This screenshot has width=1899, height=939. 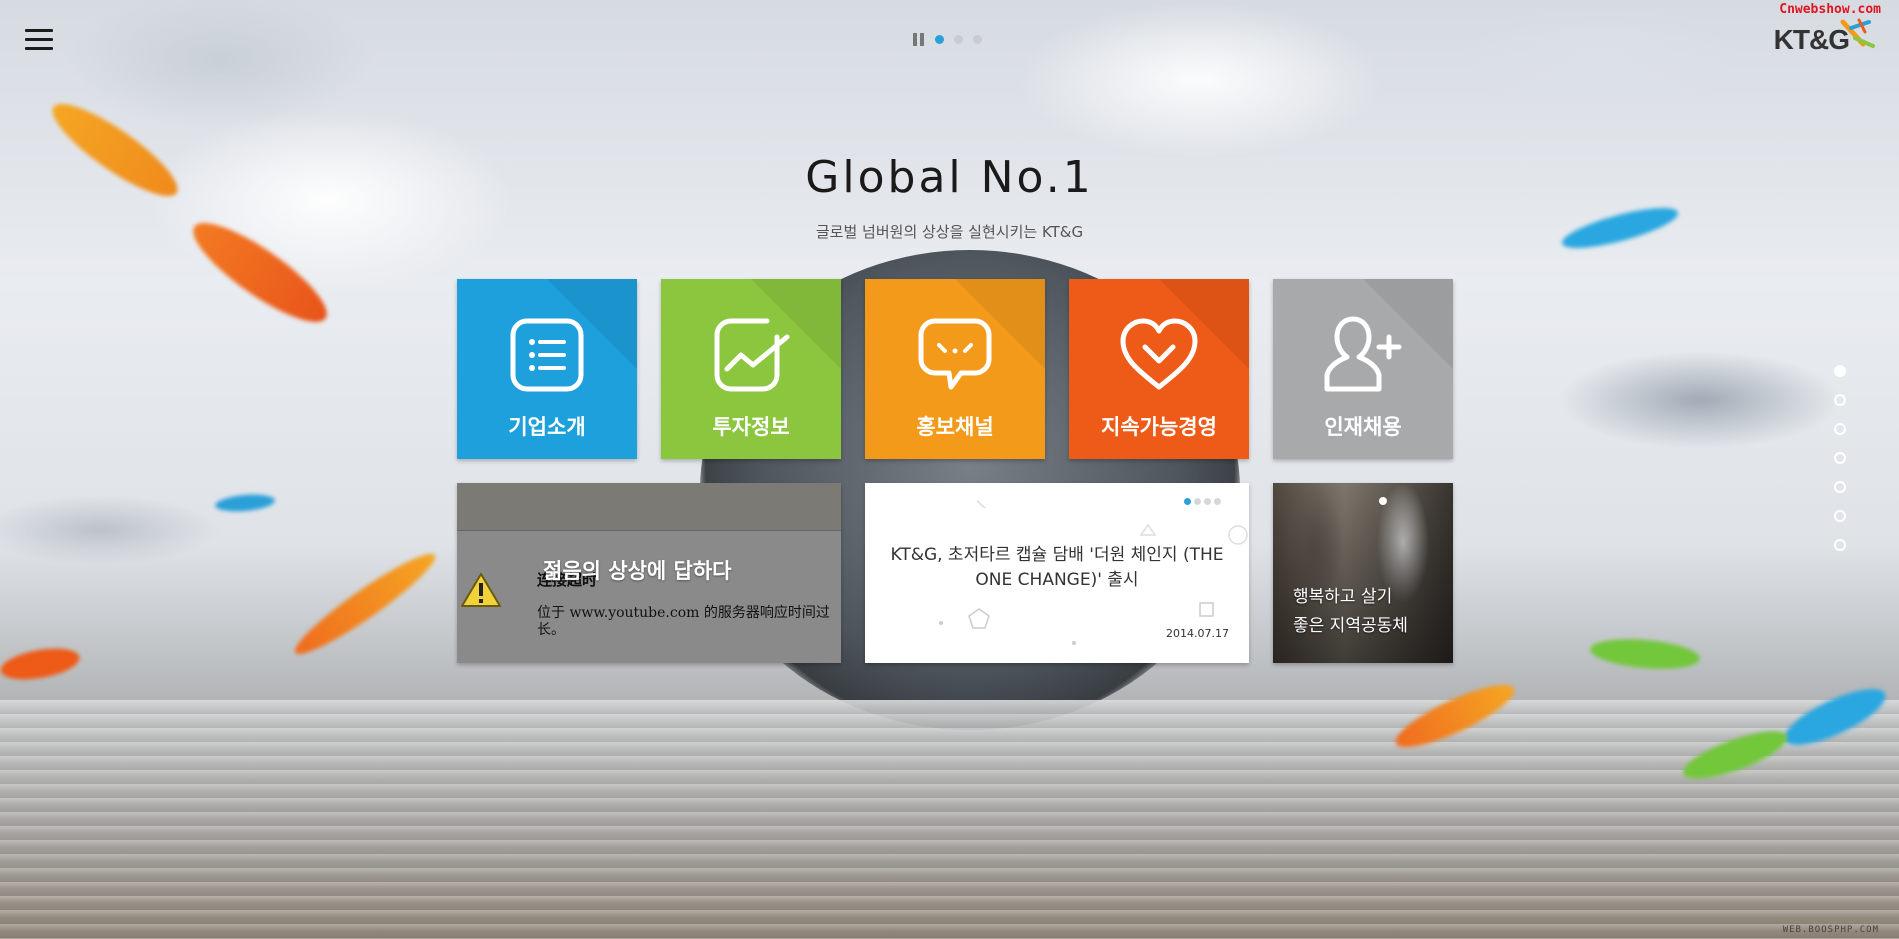 I want to click on tile-recruitment: 인재채용, so click(x=1363, y=369).